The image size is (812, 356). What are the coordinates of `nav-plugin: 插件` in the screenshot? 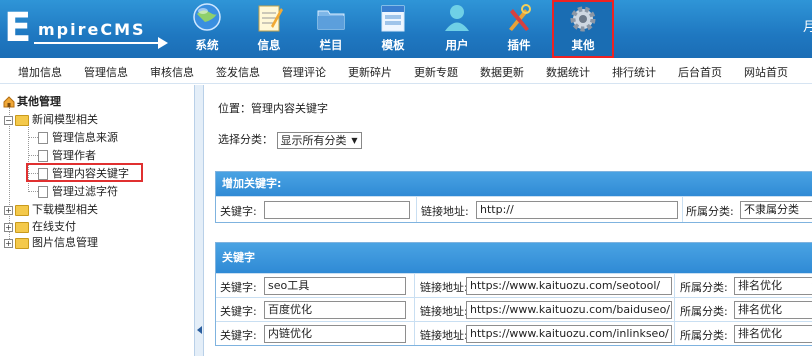 It's located at (519, 29).